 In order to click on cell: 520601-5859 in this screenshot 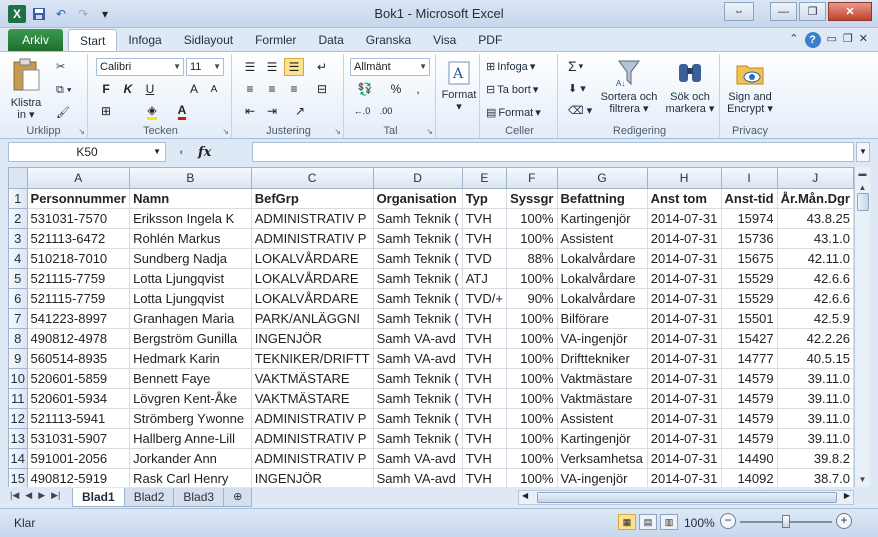, I will do `click(79, 378)`.